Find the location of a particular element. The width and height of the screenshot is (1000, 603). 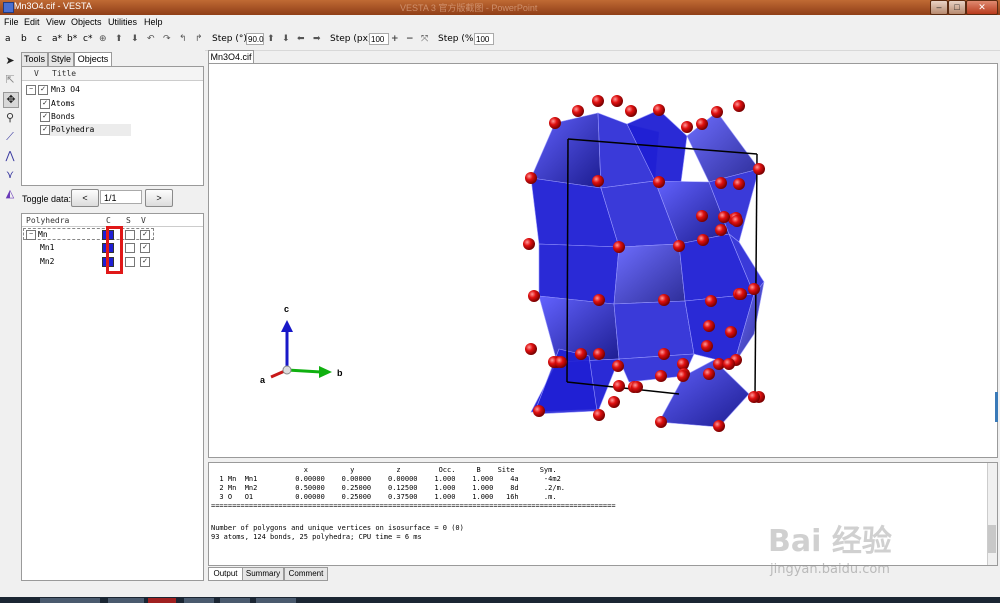

translate-up-icon: ⬆ is located at coordinates (271, 39).